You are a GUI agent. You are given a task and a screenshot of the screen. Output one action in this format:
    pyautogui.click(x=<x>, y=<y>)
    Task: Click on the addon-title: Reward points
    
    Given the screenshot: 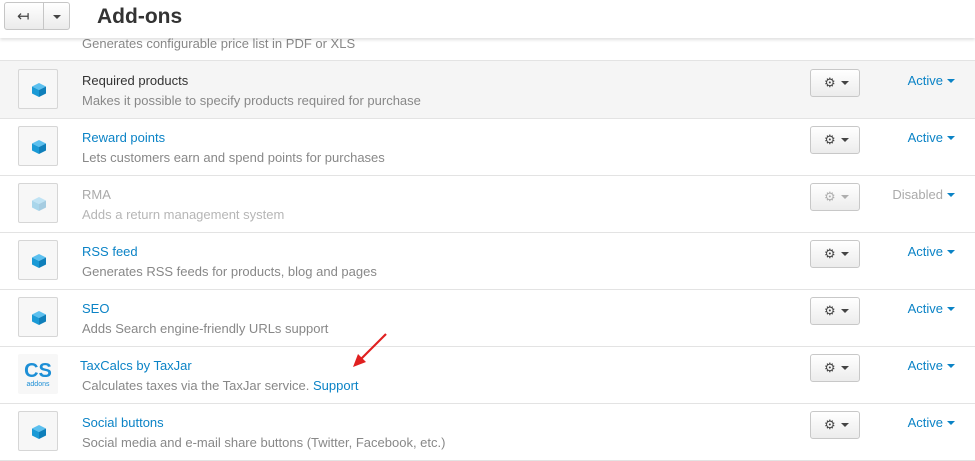 What is the action you would take?
    pyautogui.click(x=123, y=137)
    